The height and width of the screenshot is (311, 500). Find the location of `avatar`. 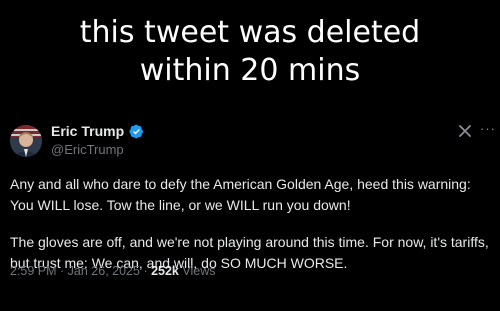

avatar is located at coordinates (26, 141).